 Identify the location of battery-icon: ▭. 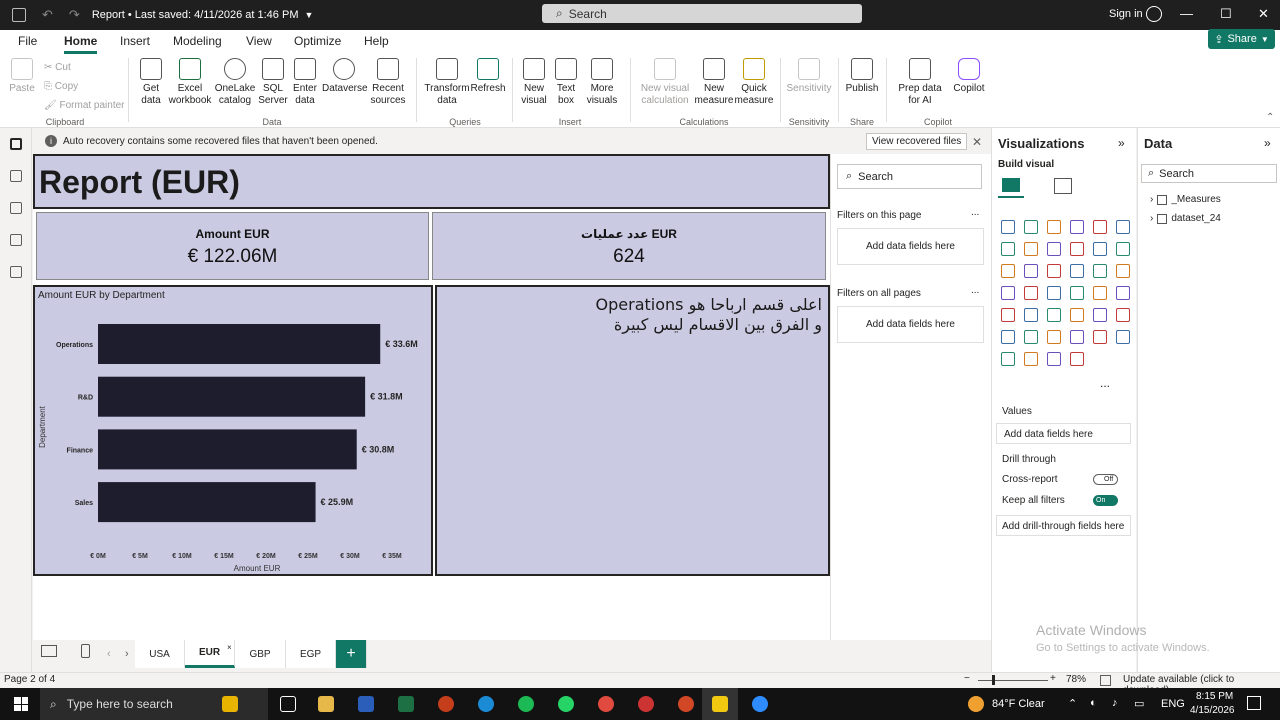
(1139, 703).